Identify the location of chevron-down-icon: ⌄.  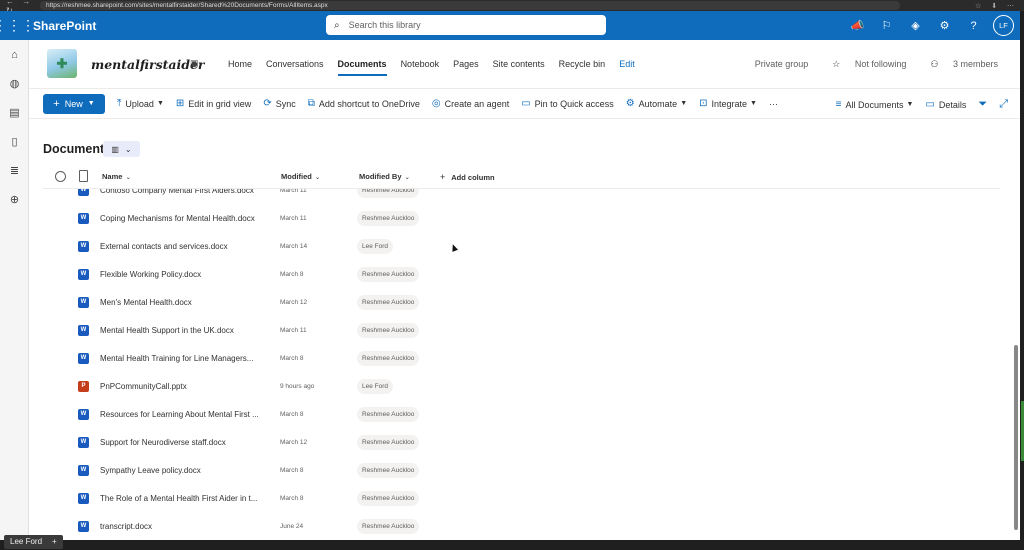
(317, 177).